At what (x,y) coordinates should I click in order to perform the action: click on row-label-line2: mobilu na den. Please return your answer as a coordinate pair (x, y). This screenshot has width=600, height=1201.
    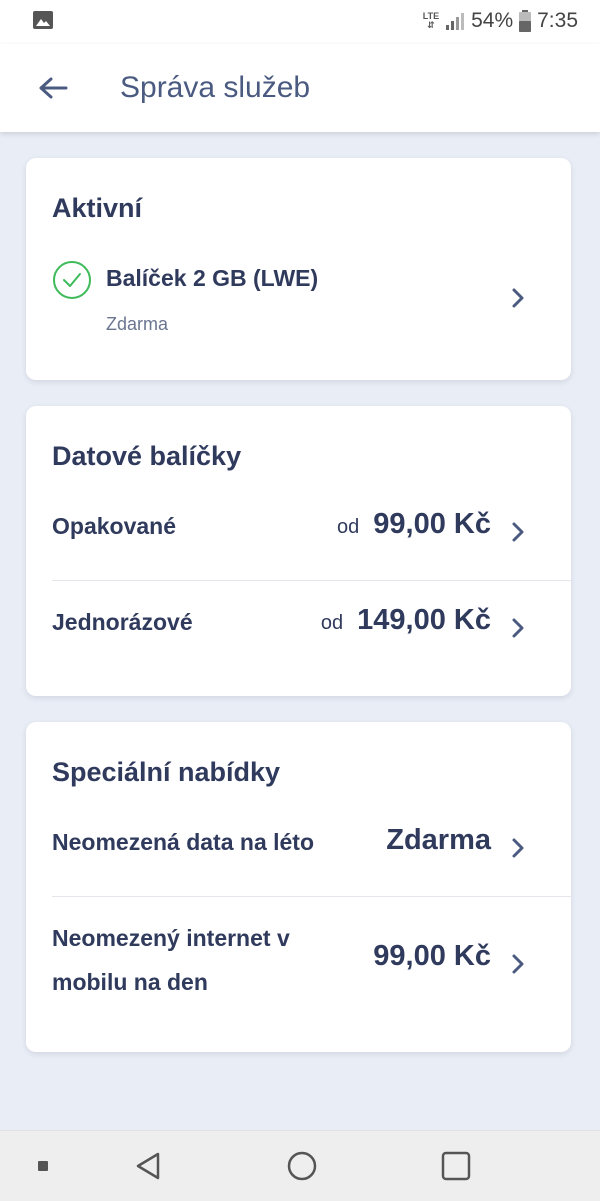
    Looking at the image, I should click on (130, 982).